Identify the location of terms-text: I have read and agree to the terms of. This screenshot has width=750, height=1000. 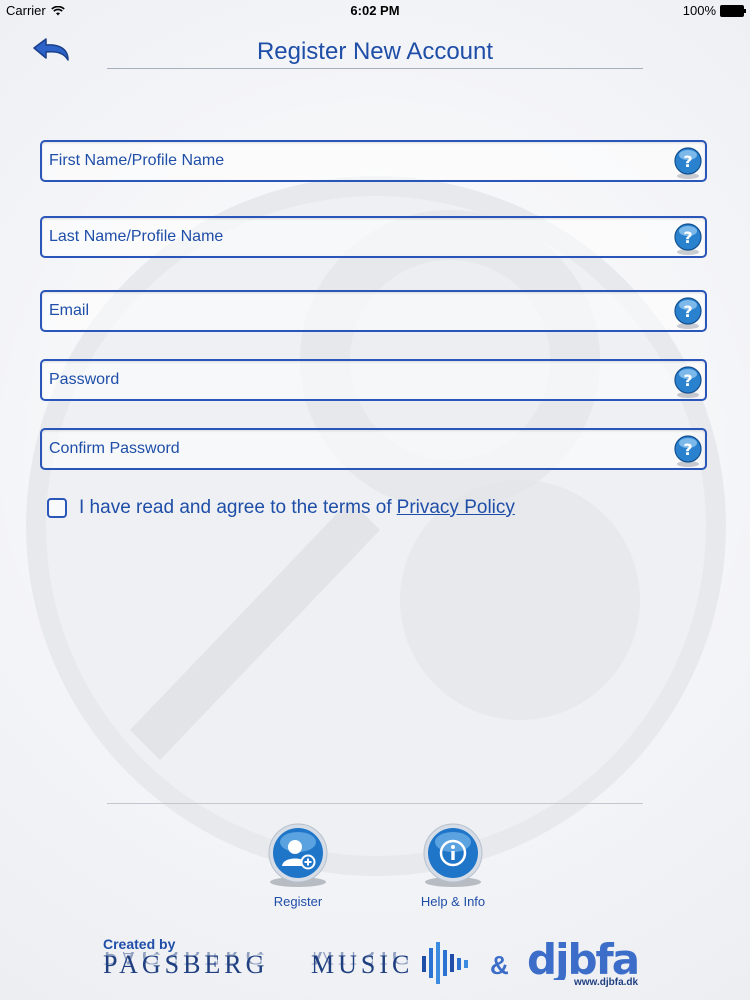
(235, 507).